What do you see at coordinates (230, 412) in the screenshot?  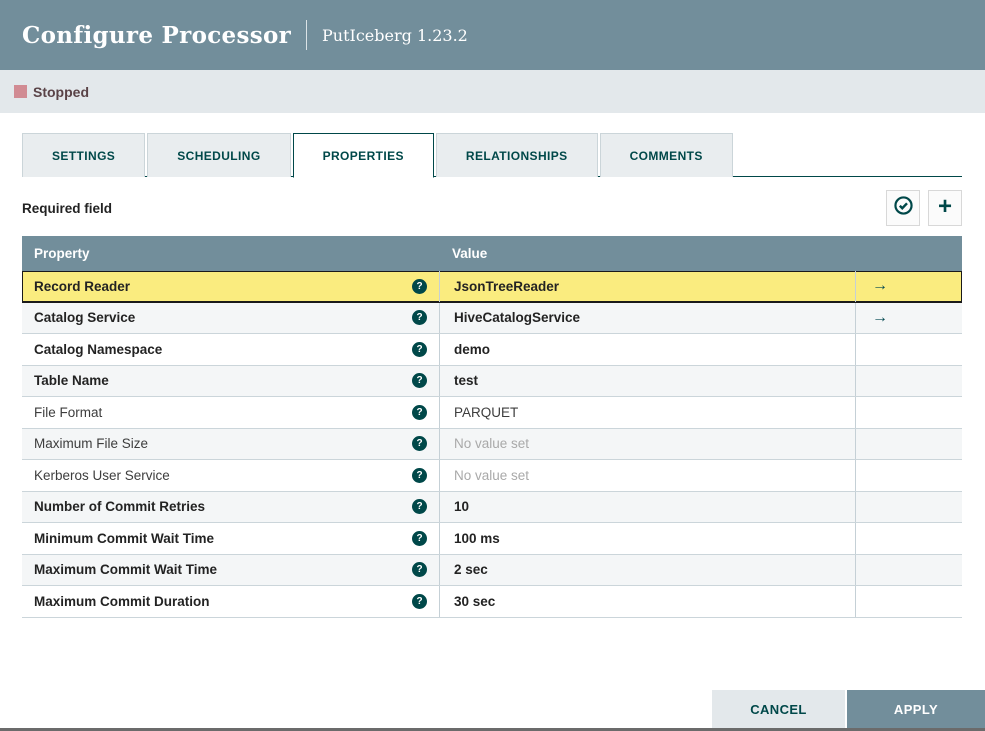 I see `property-cell: File Format ?` at bounding box center [230, 412].